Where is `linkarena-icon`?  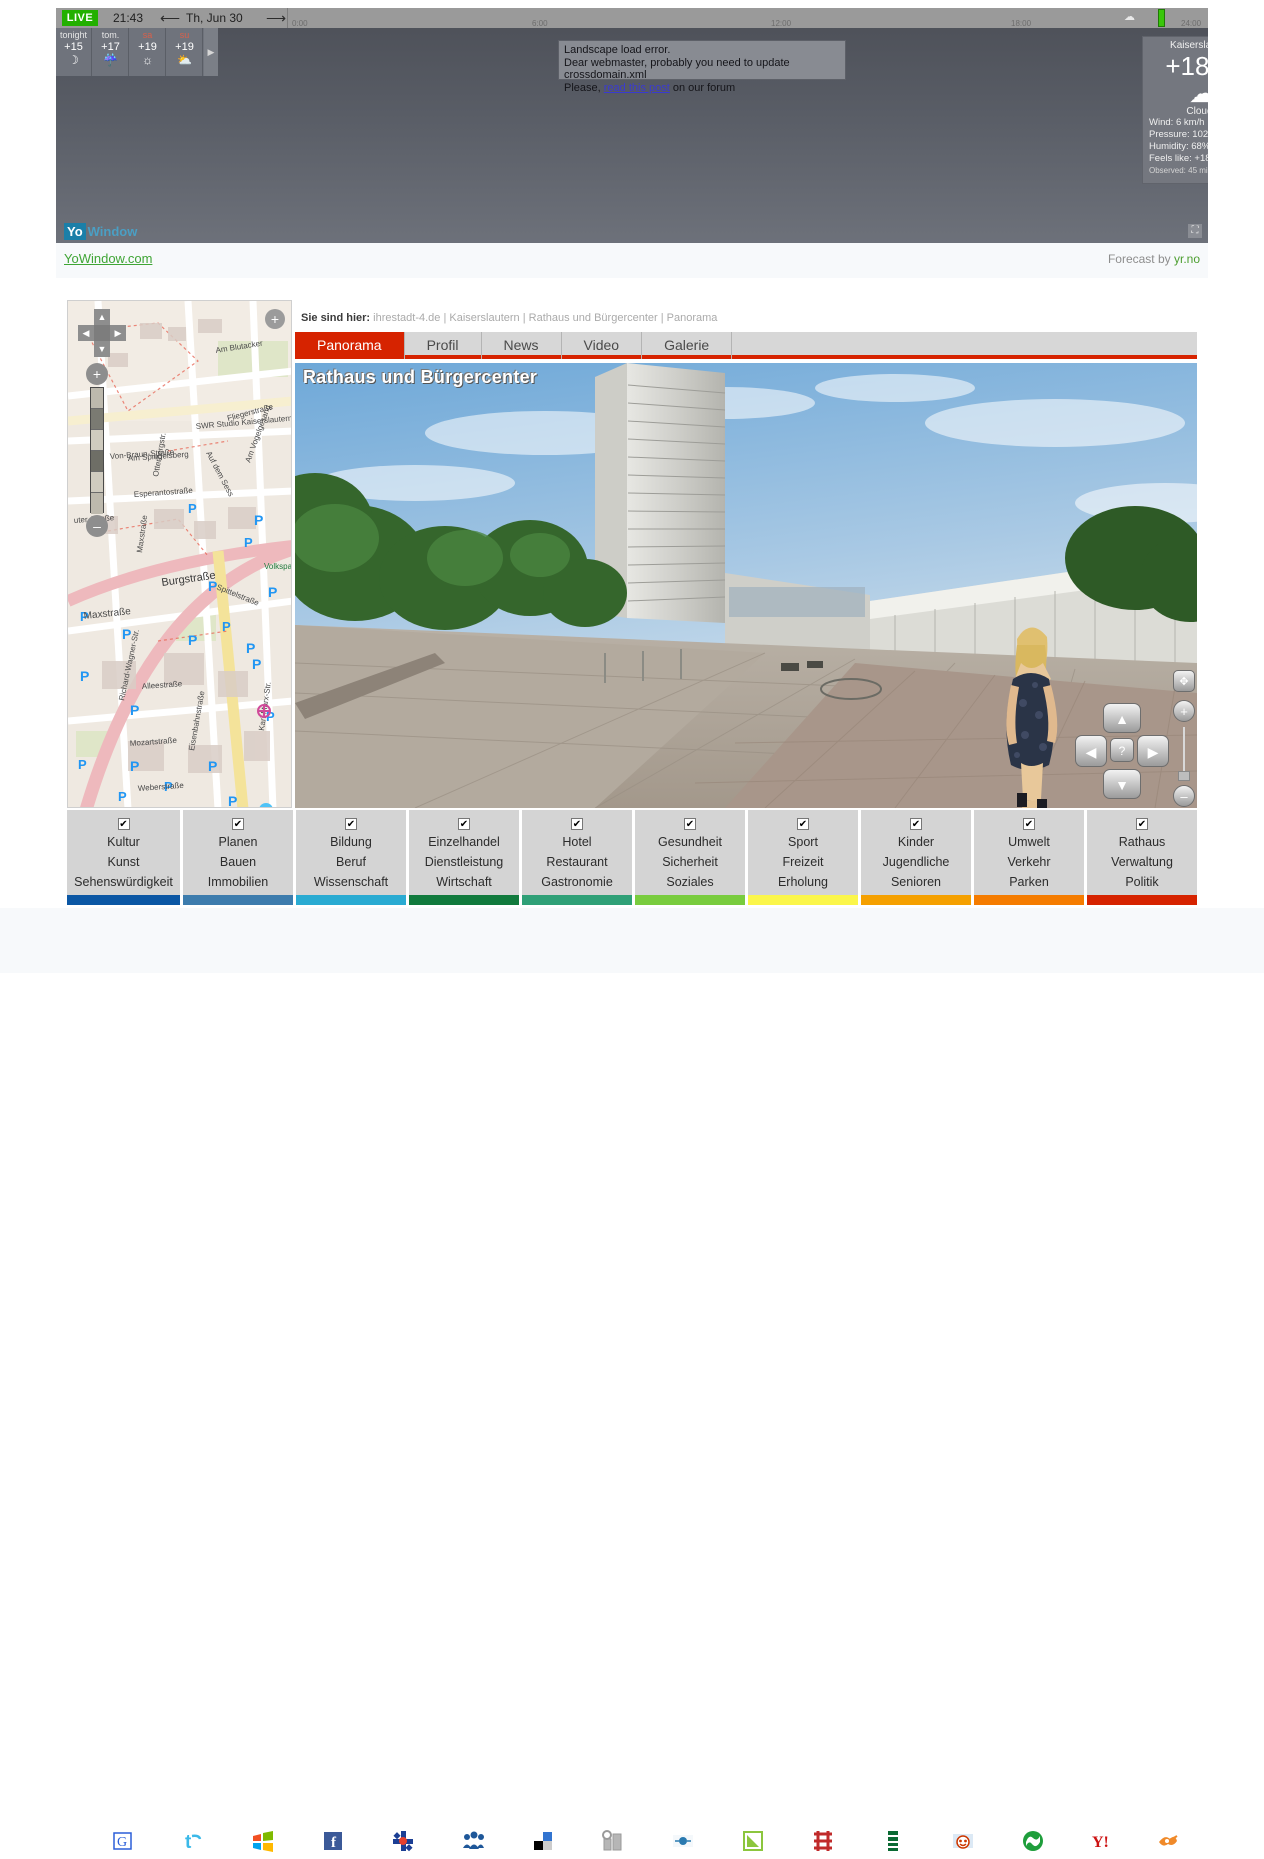 linkarena-icon is located at coordinates (893, 1841).